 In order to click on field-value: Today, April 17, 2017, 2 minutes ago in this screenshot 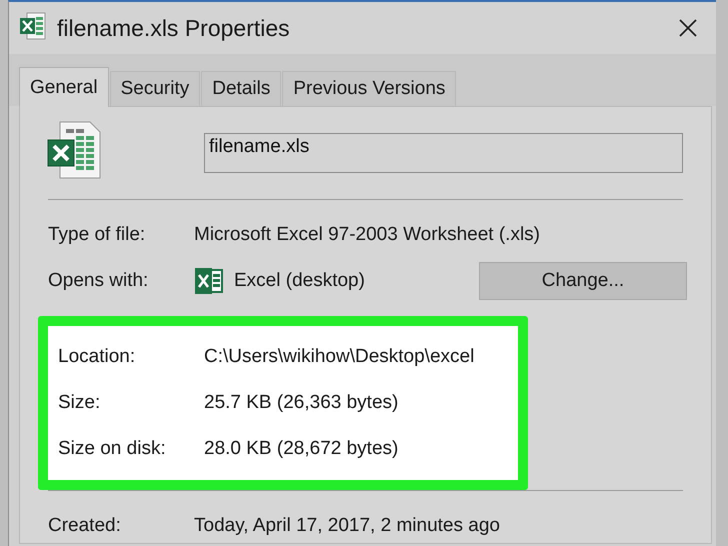, I will do `click(347, 526)`.